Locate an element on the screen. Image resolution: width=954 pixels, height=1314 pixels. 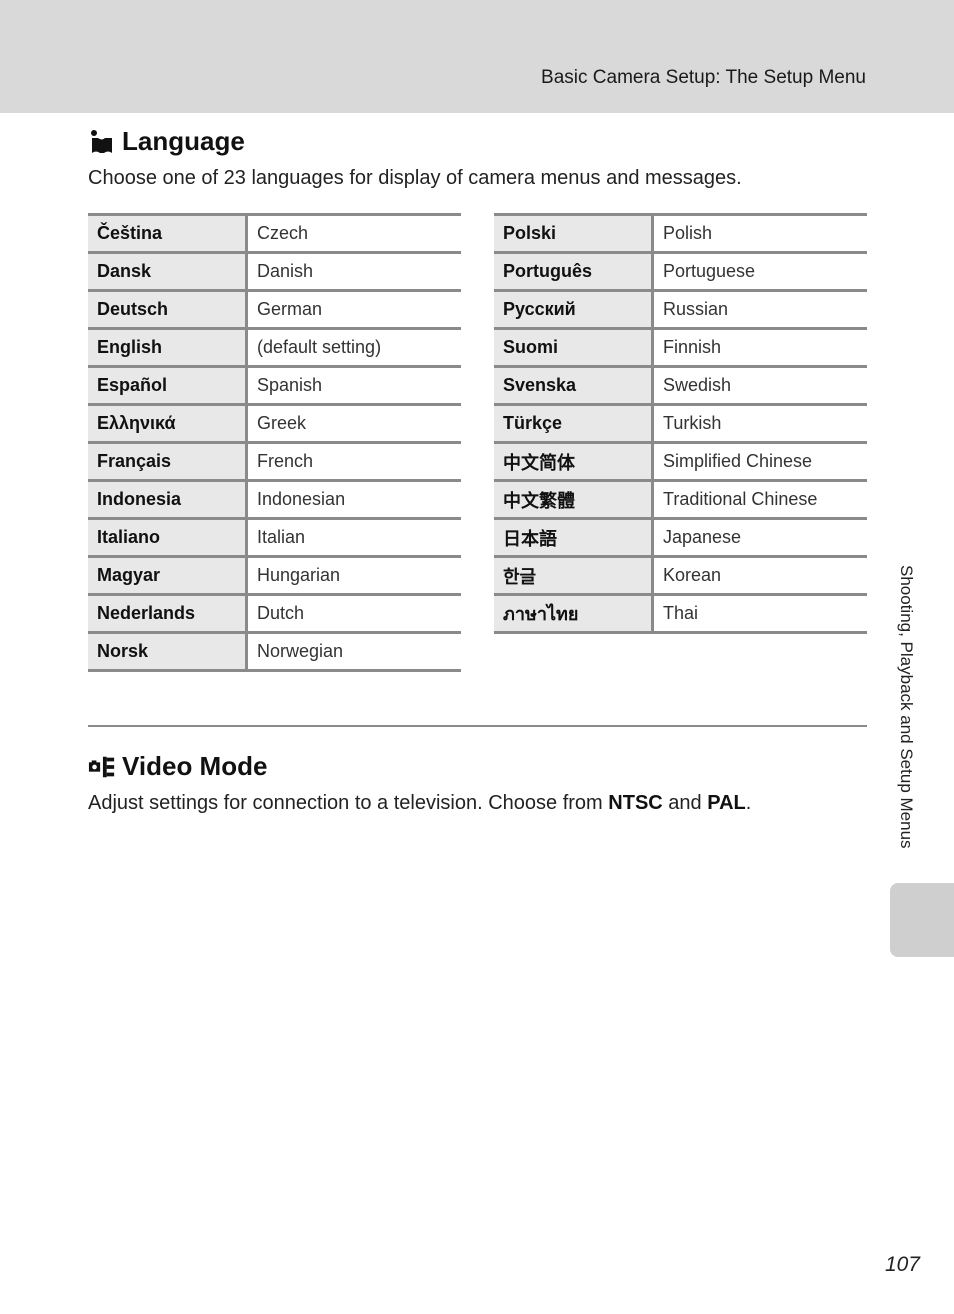
language-setting-icon is located at coordinates (102, 142).